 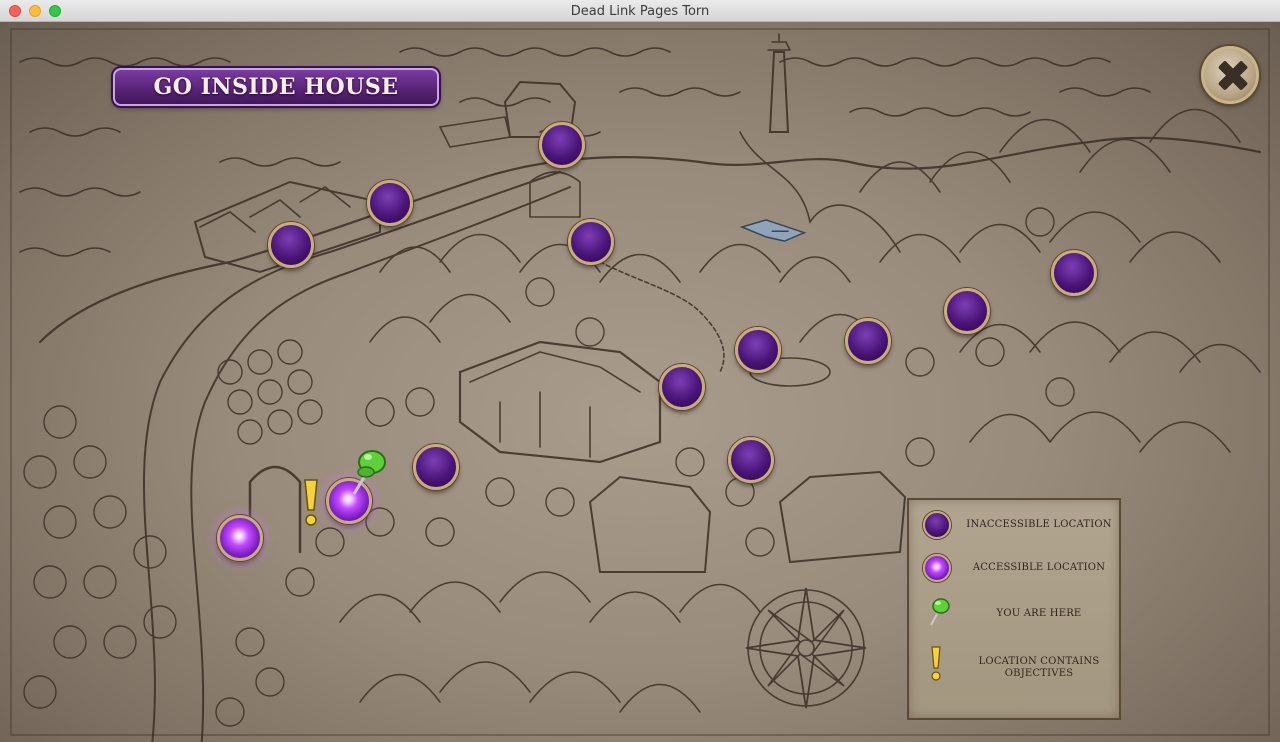 What do you see at coordinates (967, 311) in the screenshot?
I see `location-east-hills` at bounding box center [967, 311].